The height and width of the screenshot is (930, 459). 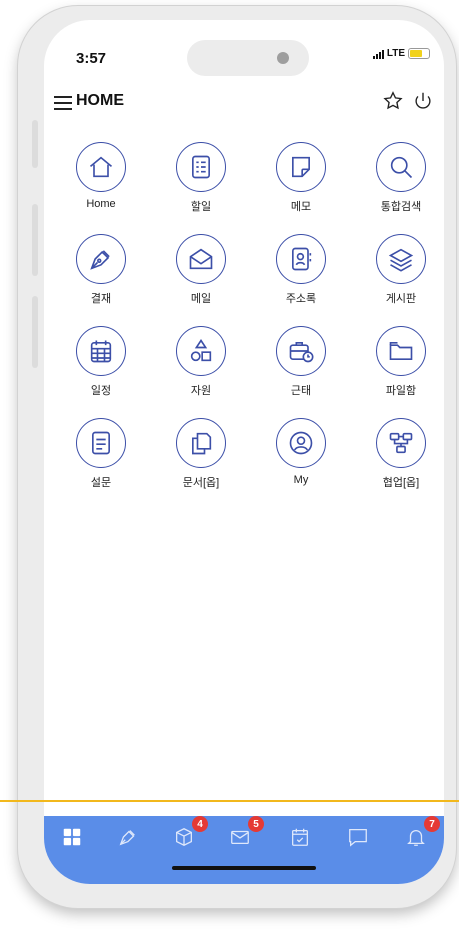 I want to click on nav-dashboard, so click(x=72, y=837).